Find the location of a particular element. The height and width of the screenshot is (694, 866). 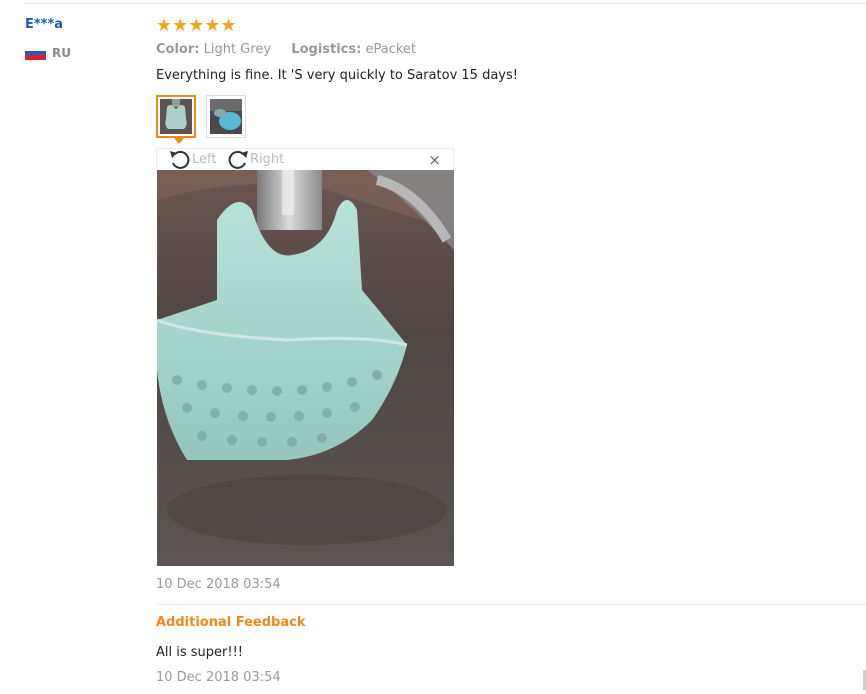

close-viewer-button: × is located at coordinates (434, 160).